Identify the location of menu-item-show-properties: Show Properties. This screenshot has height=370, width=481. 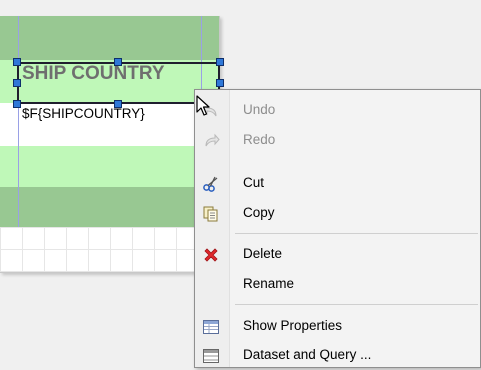
(337, 327).